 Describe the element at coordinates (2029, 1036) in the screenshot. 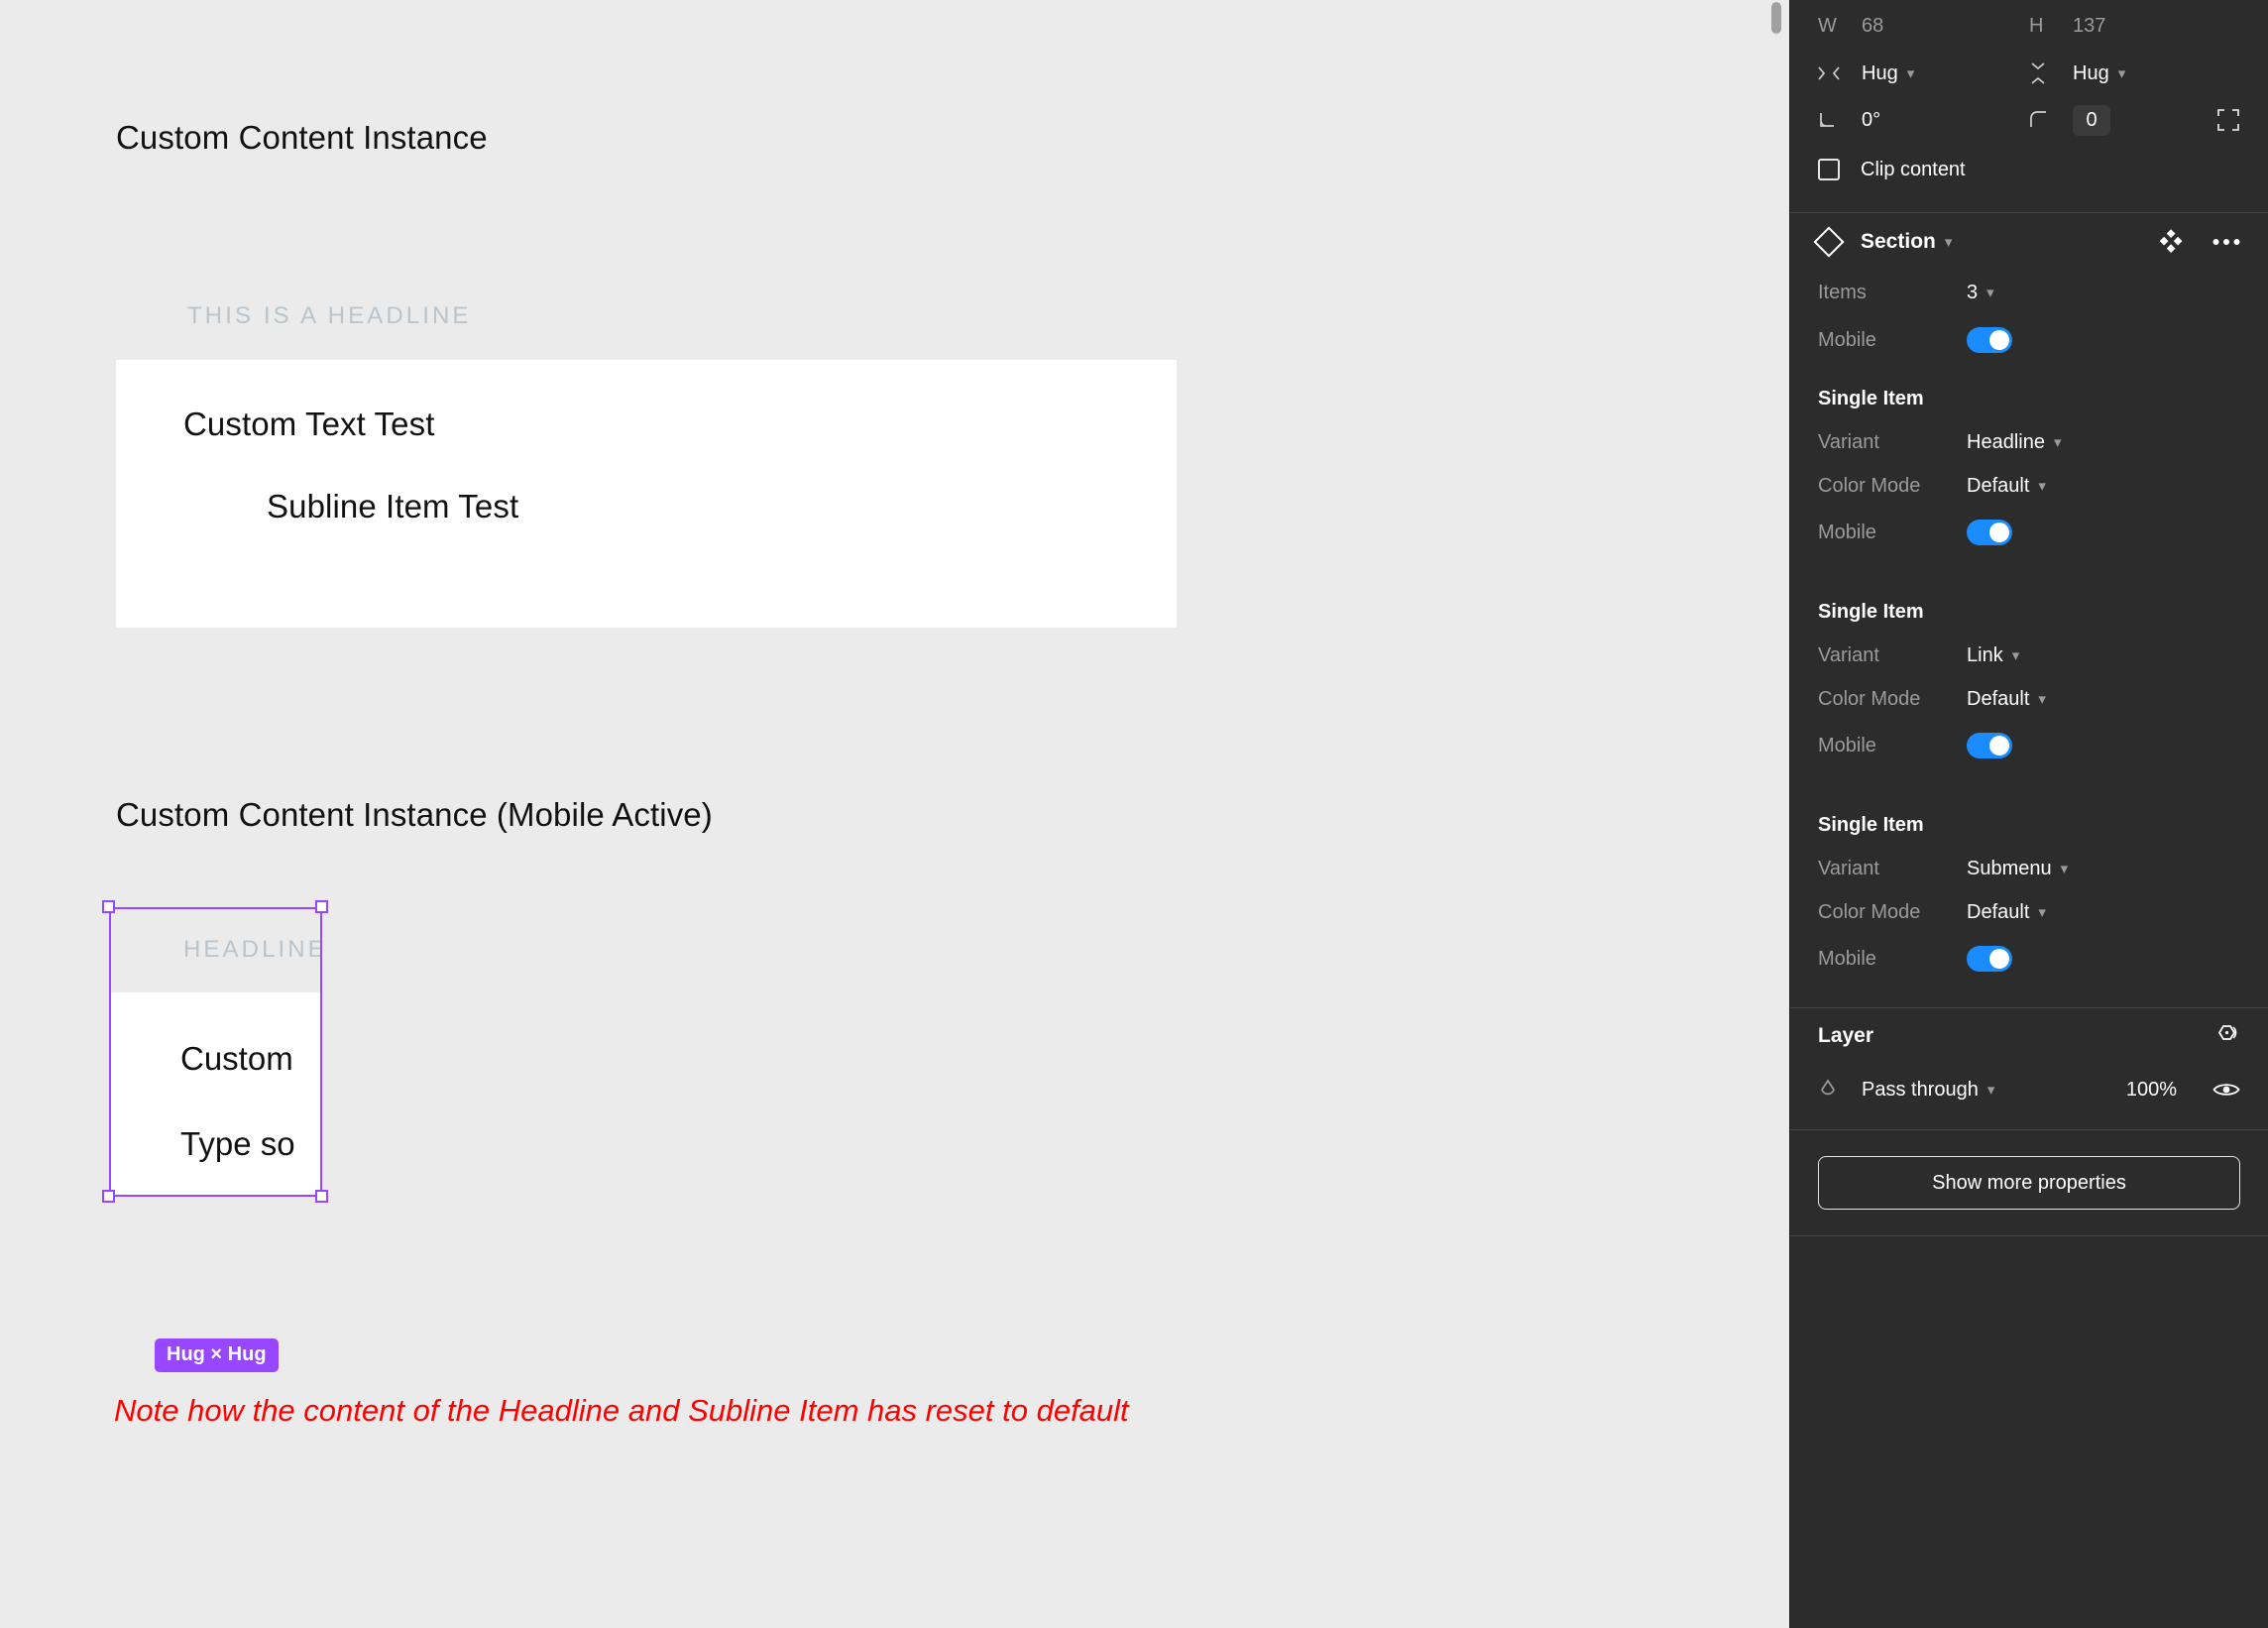

I see `layer-header: Layer` at that location.